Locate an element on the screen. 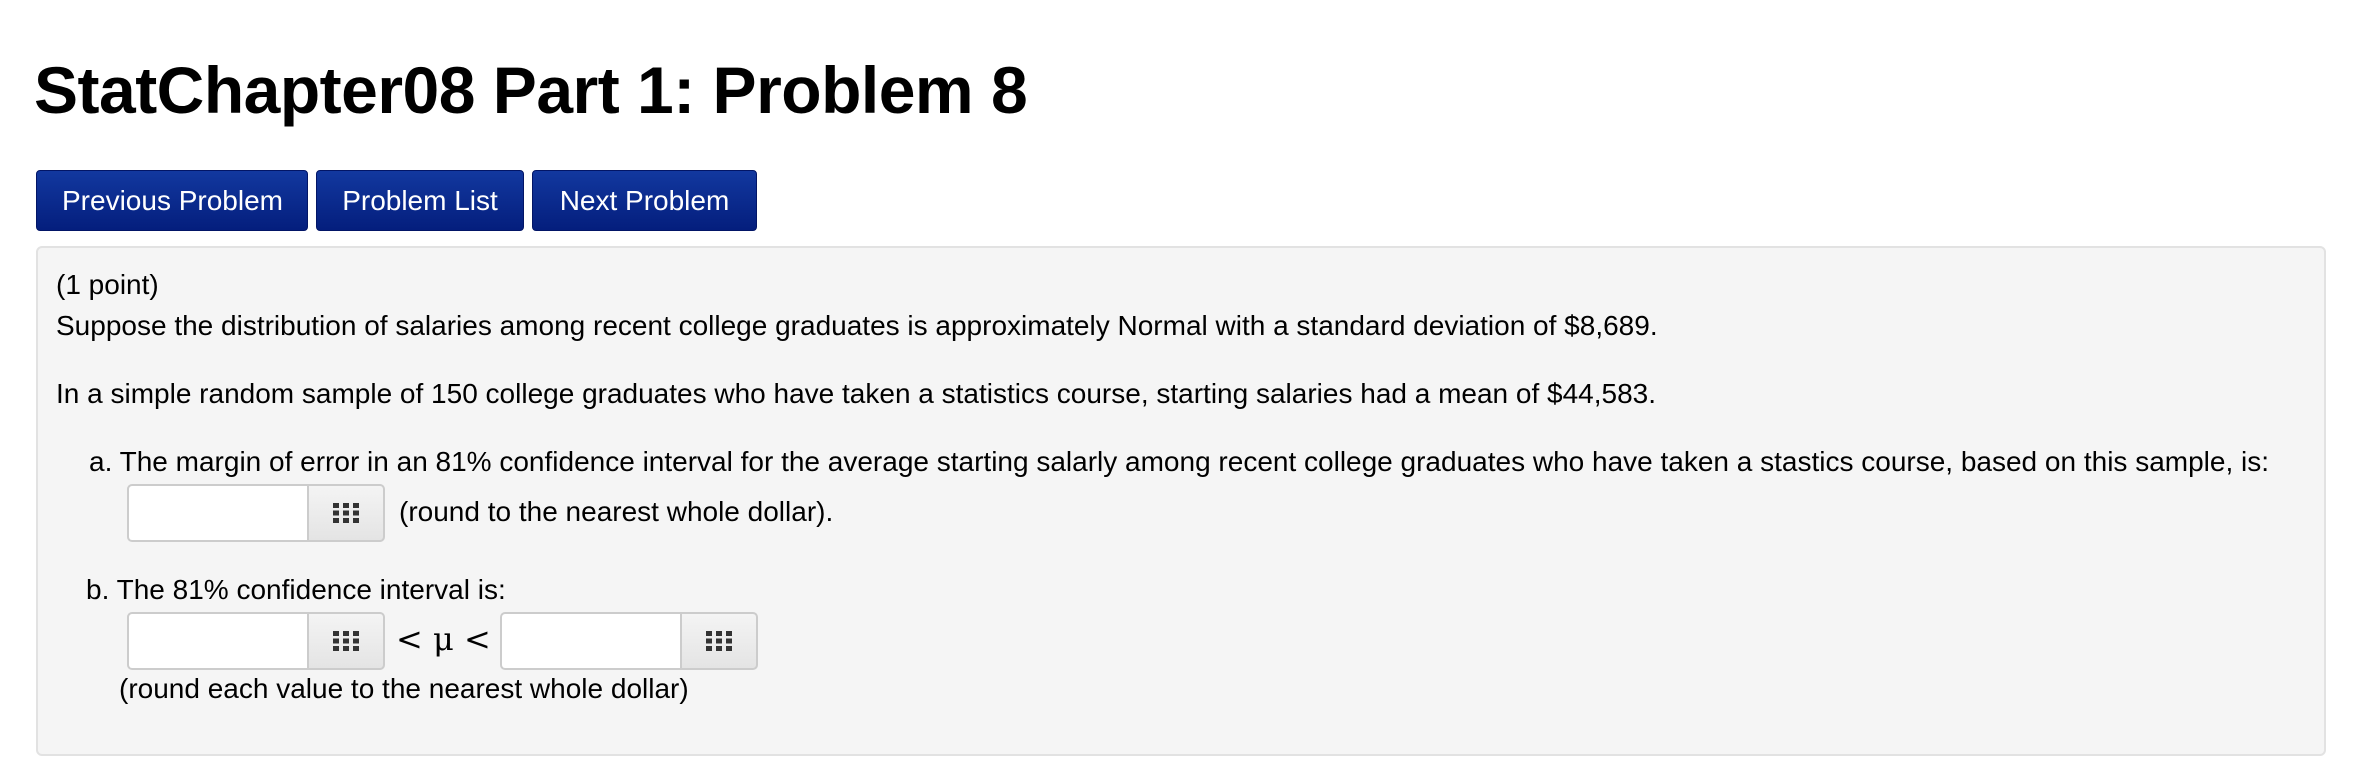  part-a-answer-input is located at coordinates (217, 513).